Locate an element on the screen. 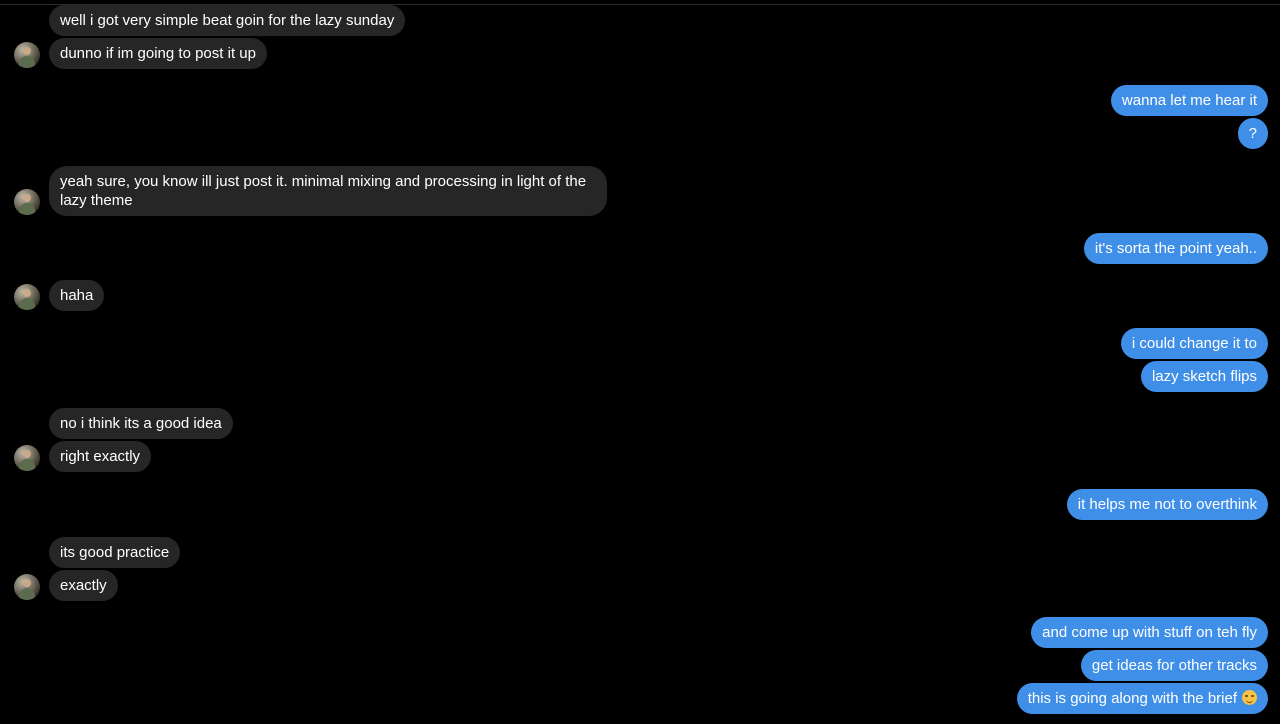 The height and width of the screenshot is (724, 1280). smirk-emoji-icon is located at coordinates (1249, 697).